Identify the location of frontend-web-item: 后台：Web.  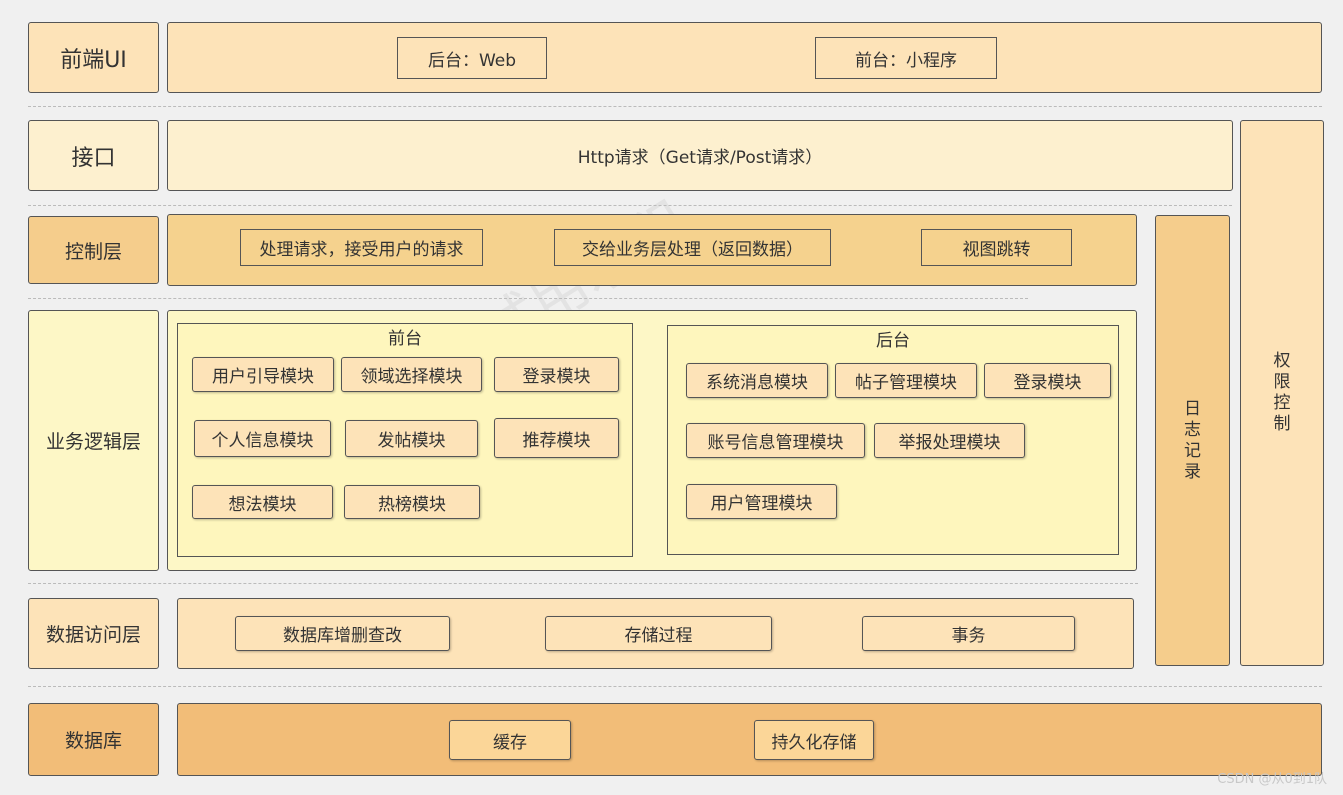
(472, 58).